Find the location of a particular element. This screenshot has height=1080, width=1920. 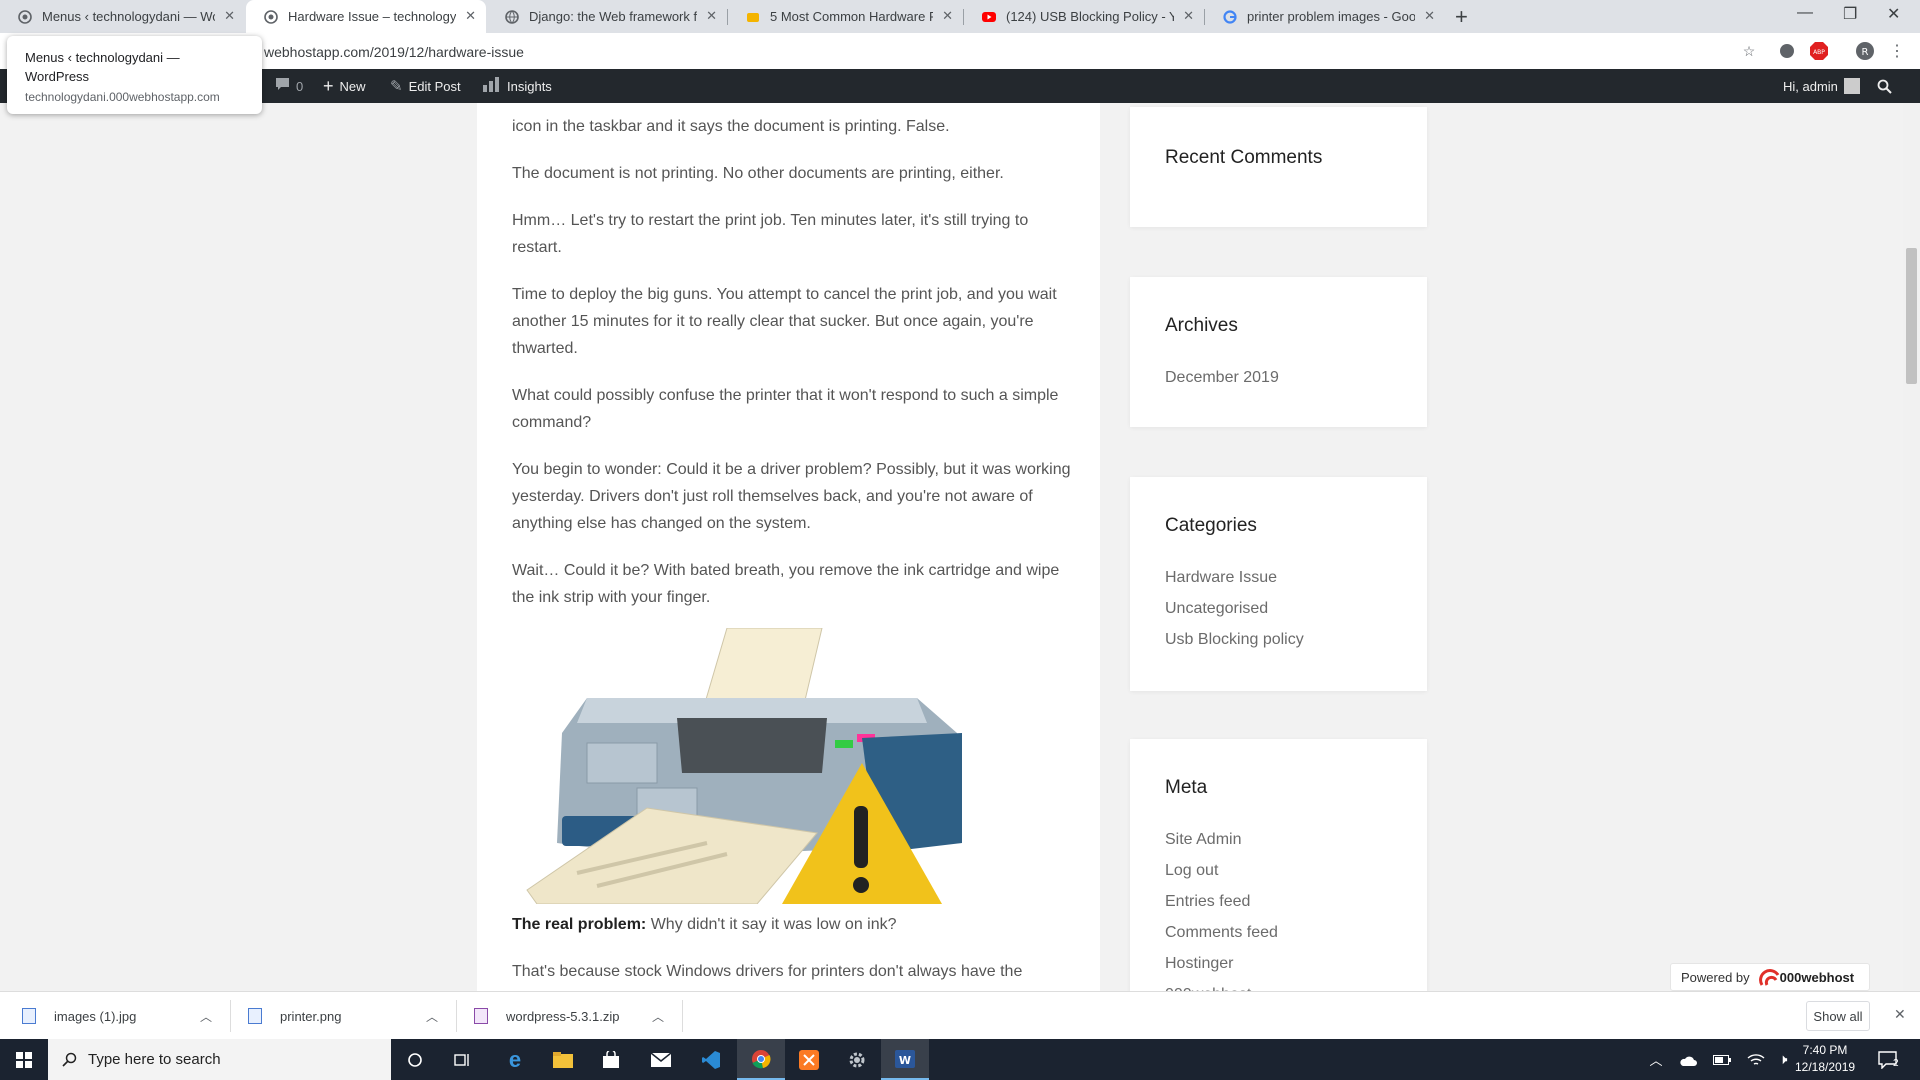

widget-title: Archives is located at coordinates (1201, 325).